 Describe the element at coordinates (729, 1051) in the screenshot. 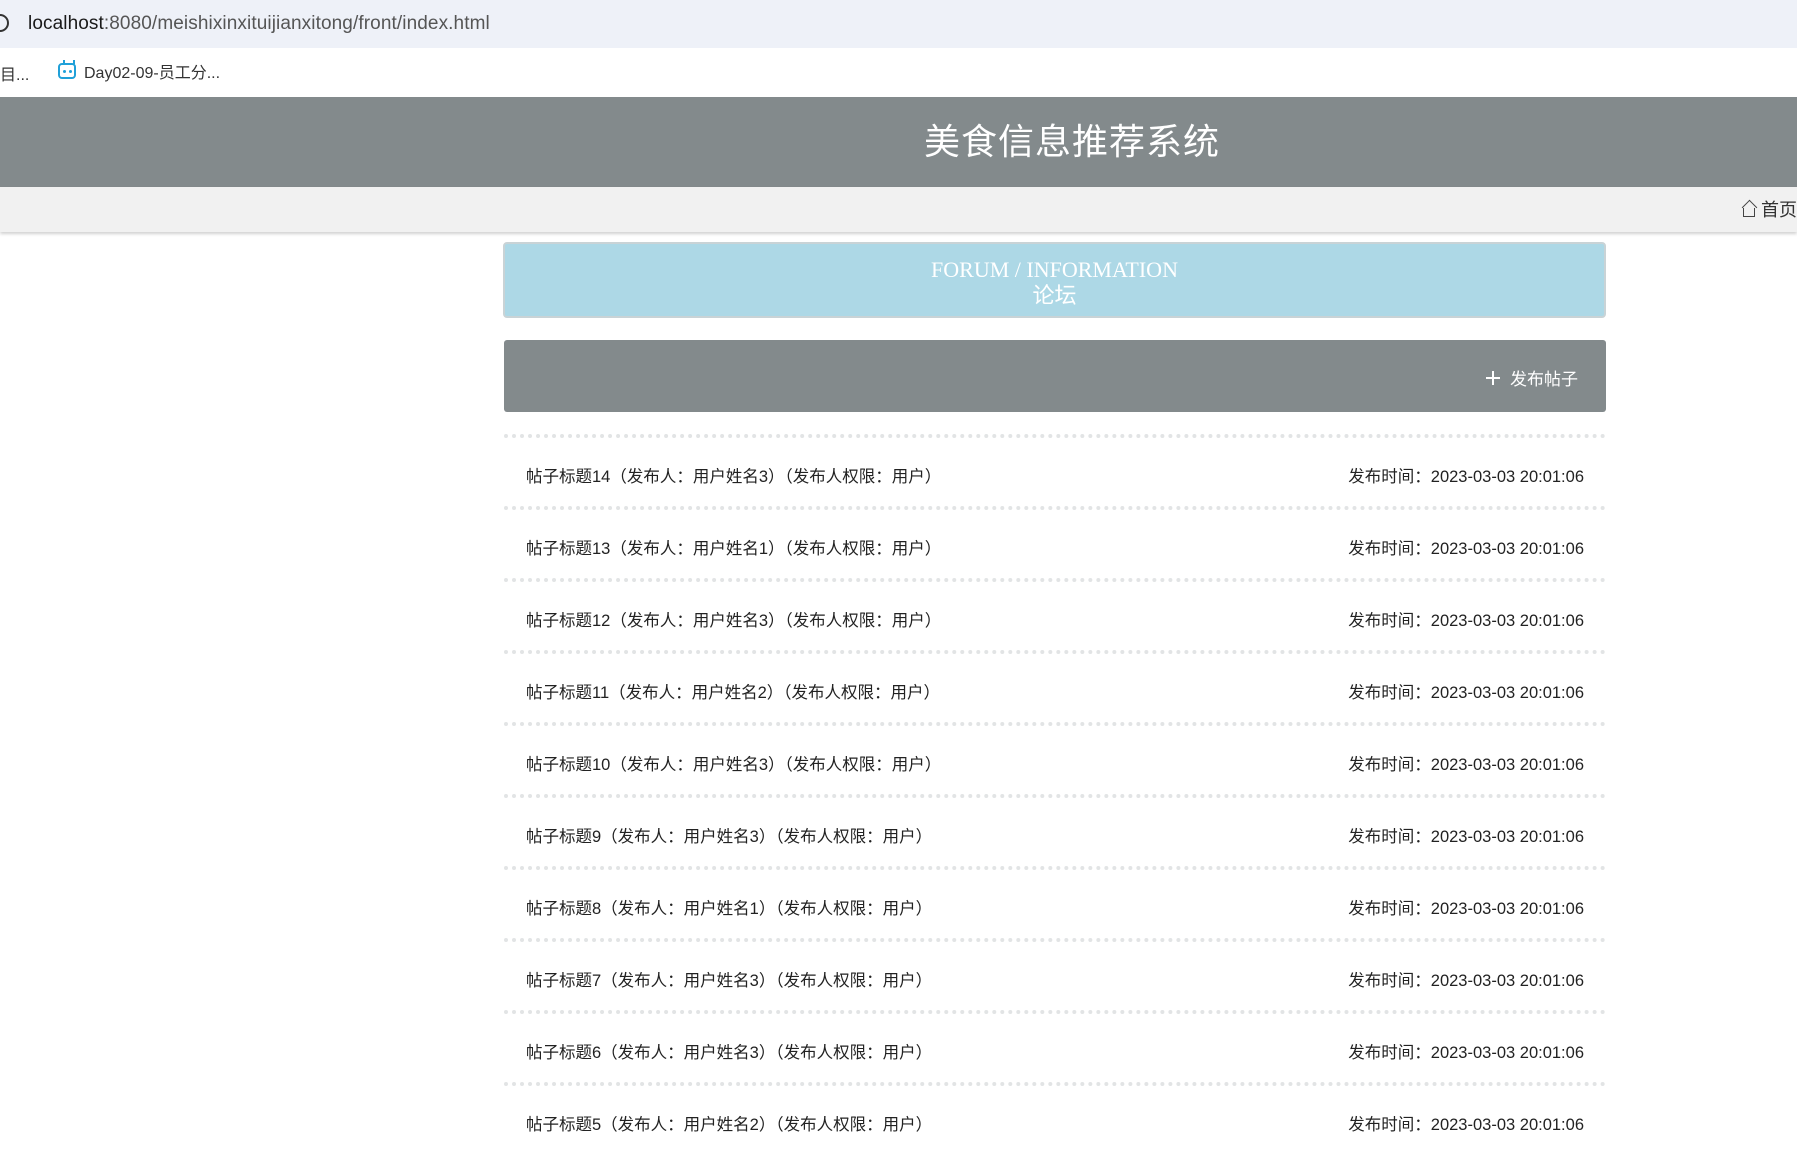

I see `post-title: 帖子标题6（发布人：用户姓名3）（发布人权限：用户）` at that location.